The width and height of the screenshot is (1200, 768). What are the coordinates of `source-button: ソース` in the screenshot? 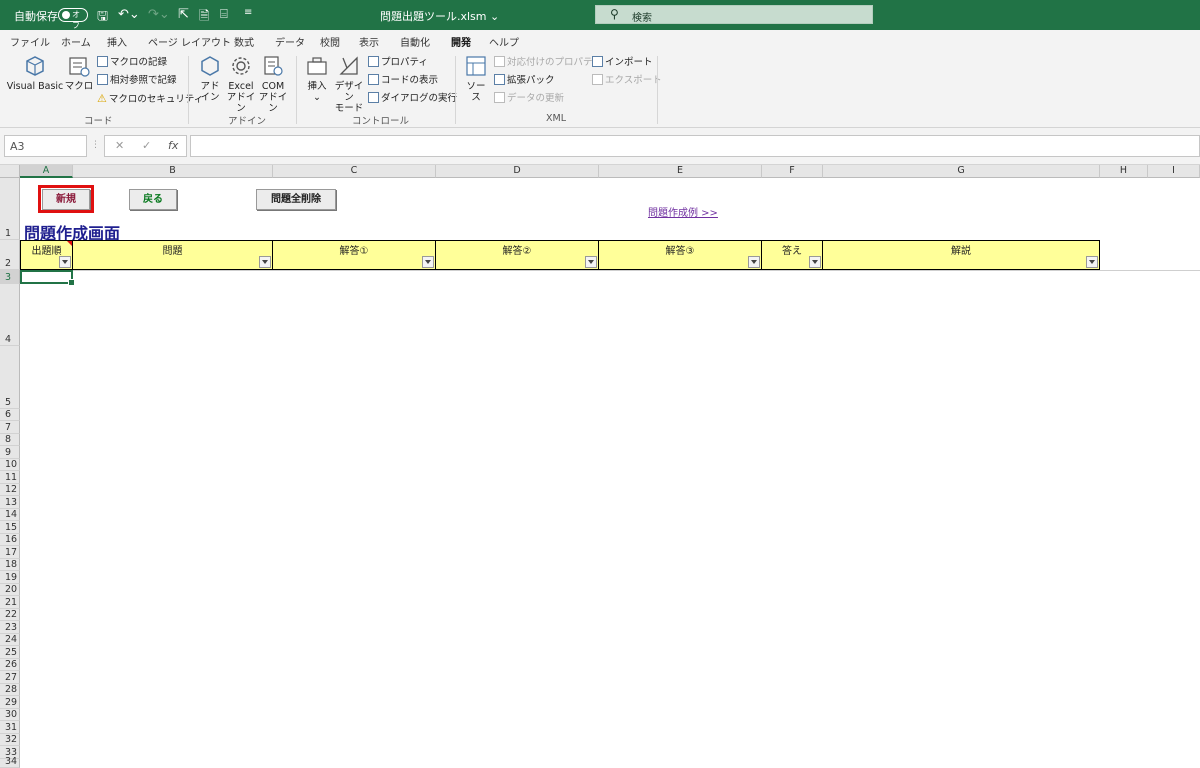 It's located at (476, 78).